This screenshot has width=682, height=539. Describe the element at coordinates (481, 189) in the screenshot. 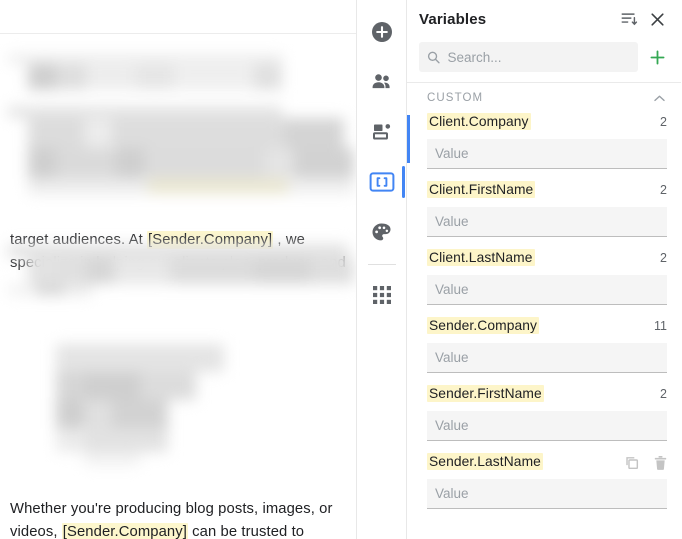

I see `variable-name: Client.FirstName` at that location.